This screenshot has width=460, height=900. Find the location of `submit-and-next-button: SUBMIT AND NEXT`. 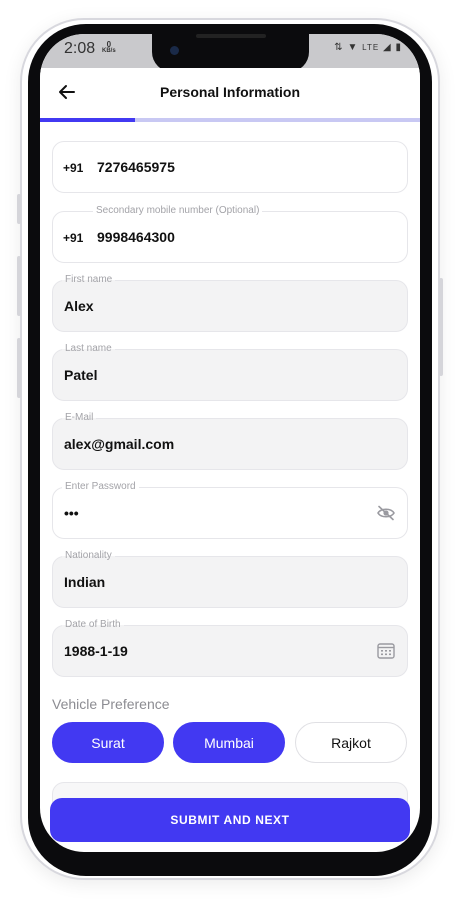

submit-and-next-button: SUBMIT AND NEXT is located at coordinates (230, 820).